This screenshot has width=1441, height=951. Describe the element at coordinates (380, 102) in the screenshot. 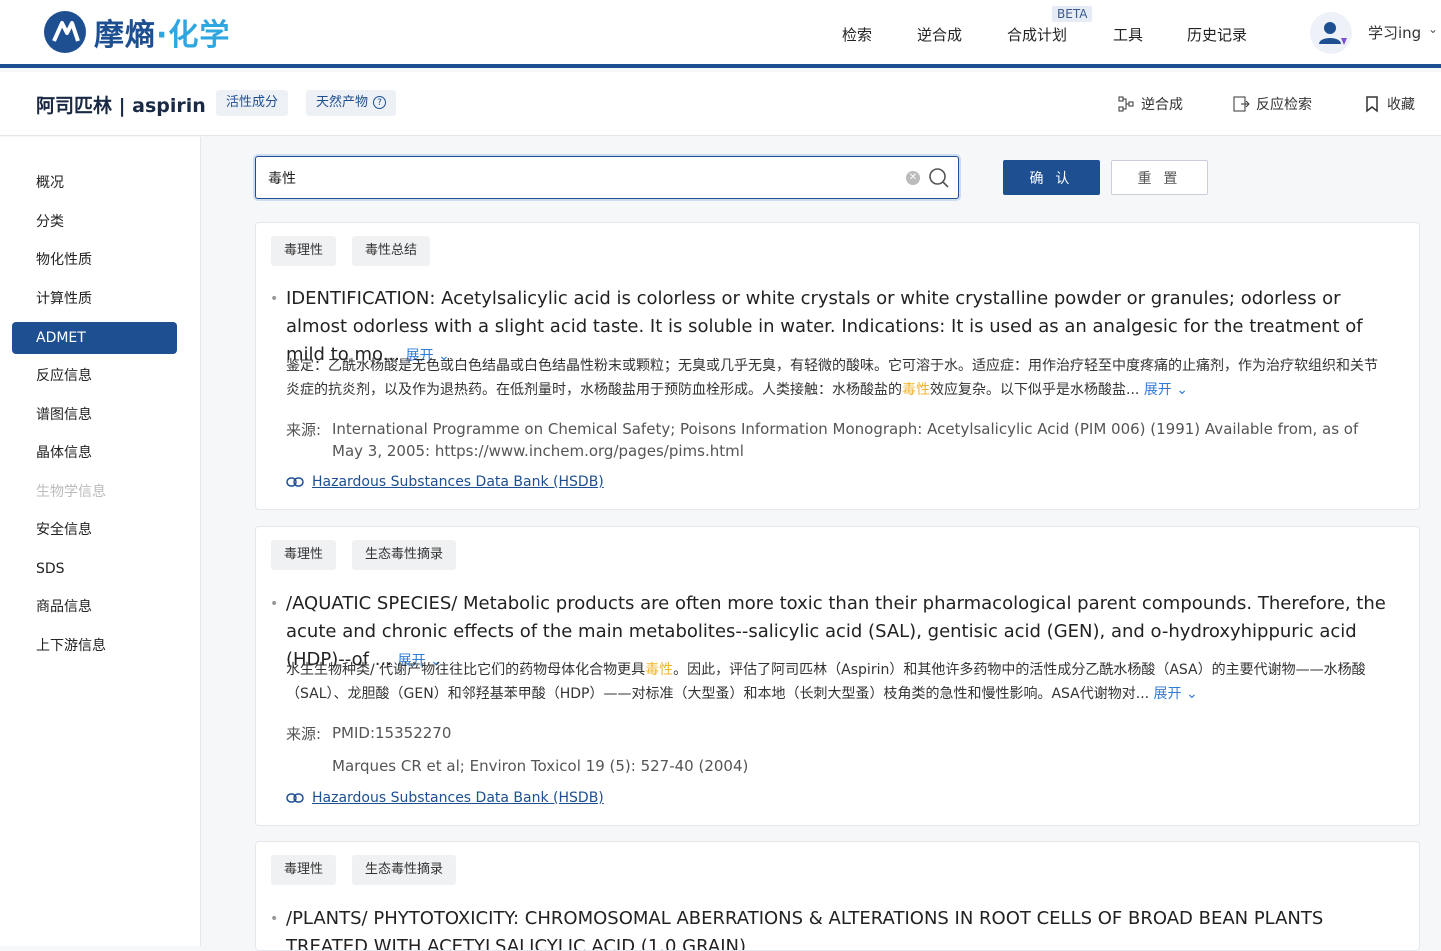

I see `help-icon: ?` at that location.